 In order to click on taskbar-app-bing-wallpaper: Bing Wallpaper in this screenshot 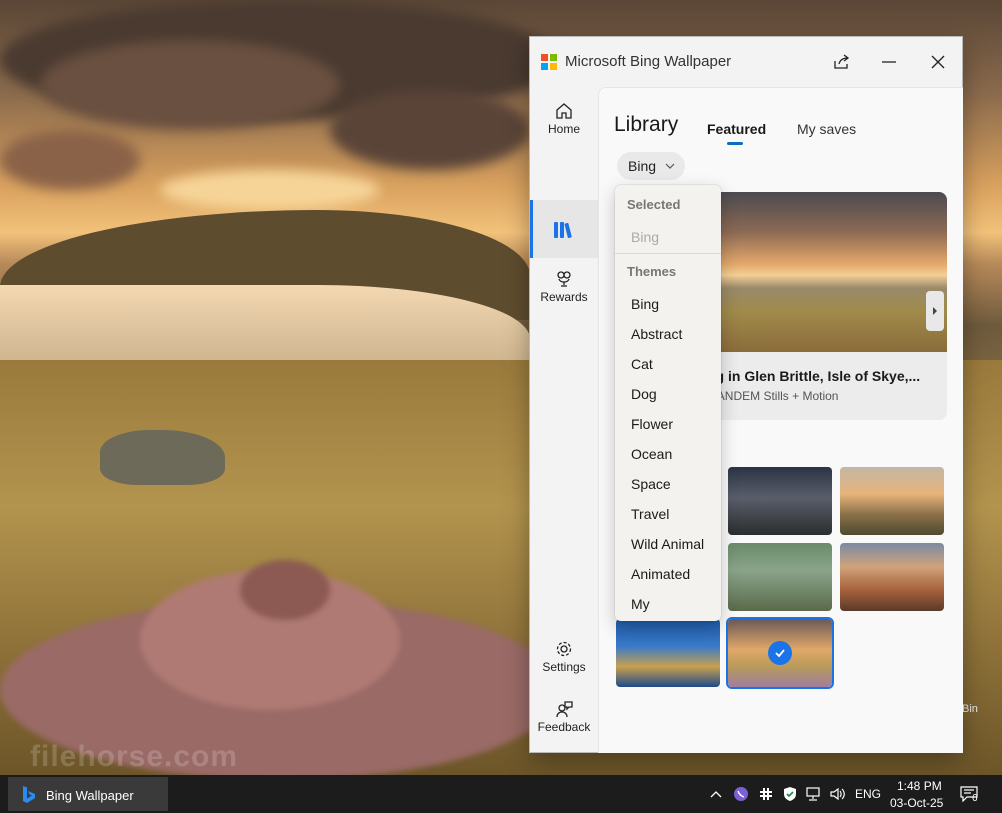, I will do `click(88, 794)`.